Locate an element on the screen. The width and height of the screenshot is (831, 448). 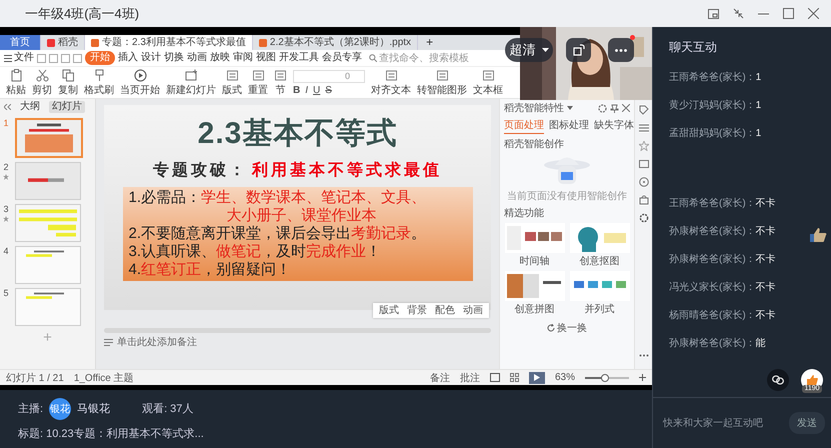
window-icon is located at coordinates (643, 164).